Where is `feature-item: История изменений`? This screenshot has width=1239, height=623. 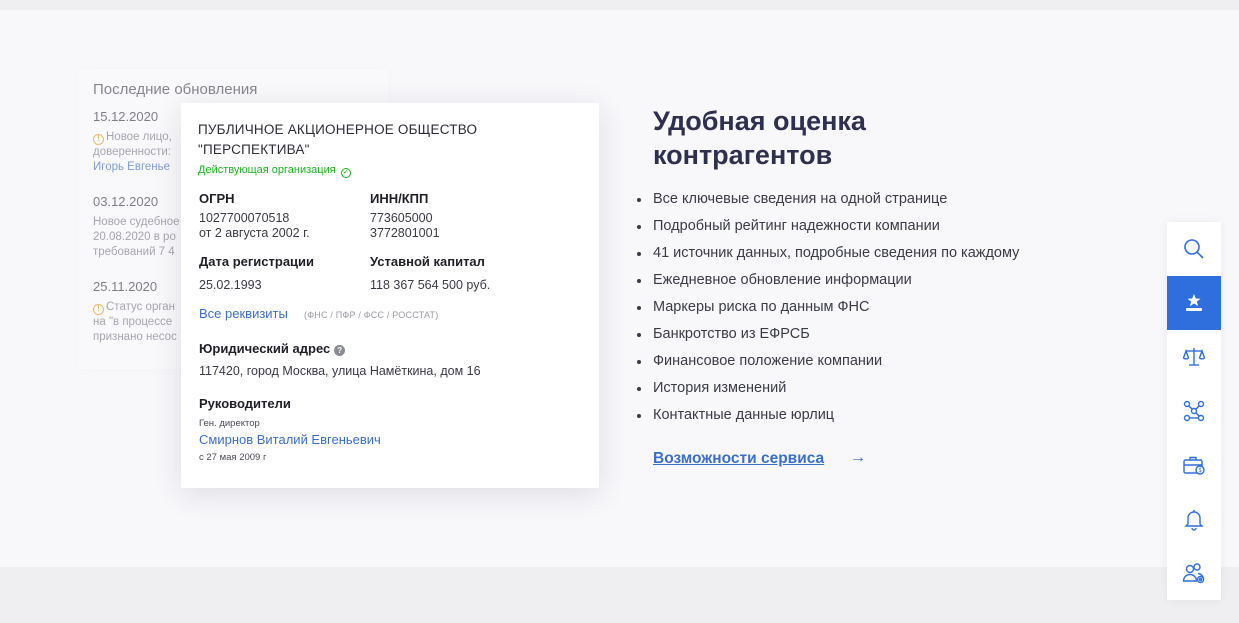
feature-item: История изменений is located at coordinates (828, 389).